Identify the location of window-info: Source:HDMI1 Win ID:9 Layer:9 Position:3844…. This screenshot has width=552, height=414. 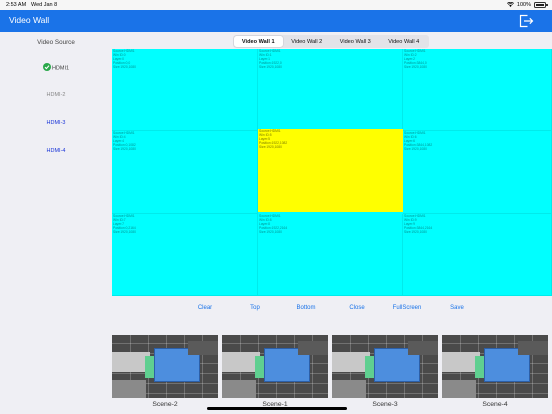
(418, 224).